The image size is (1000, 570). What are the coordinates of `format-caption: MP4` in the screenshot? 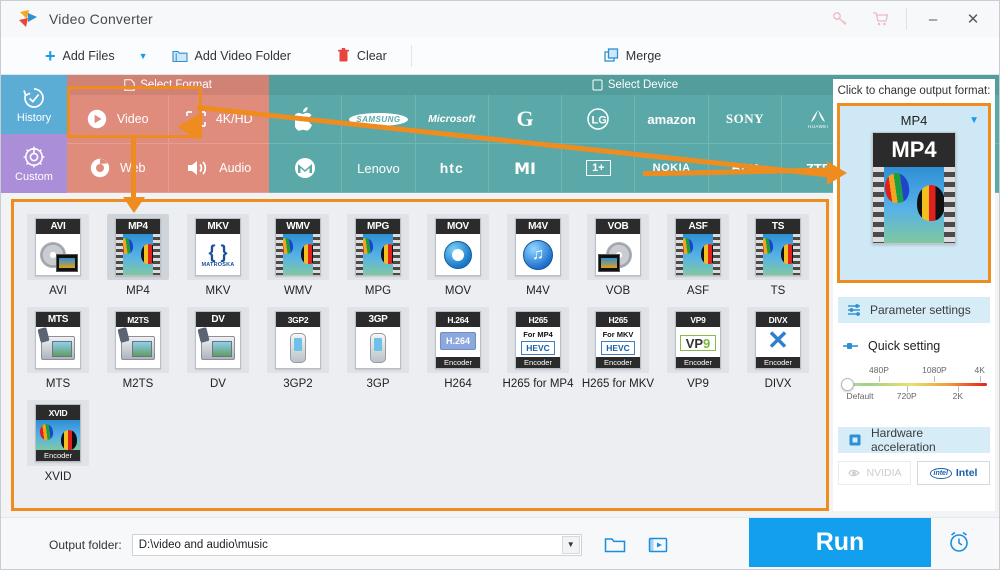 It's located at (138, 291).